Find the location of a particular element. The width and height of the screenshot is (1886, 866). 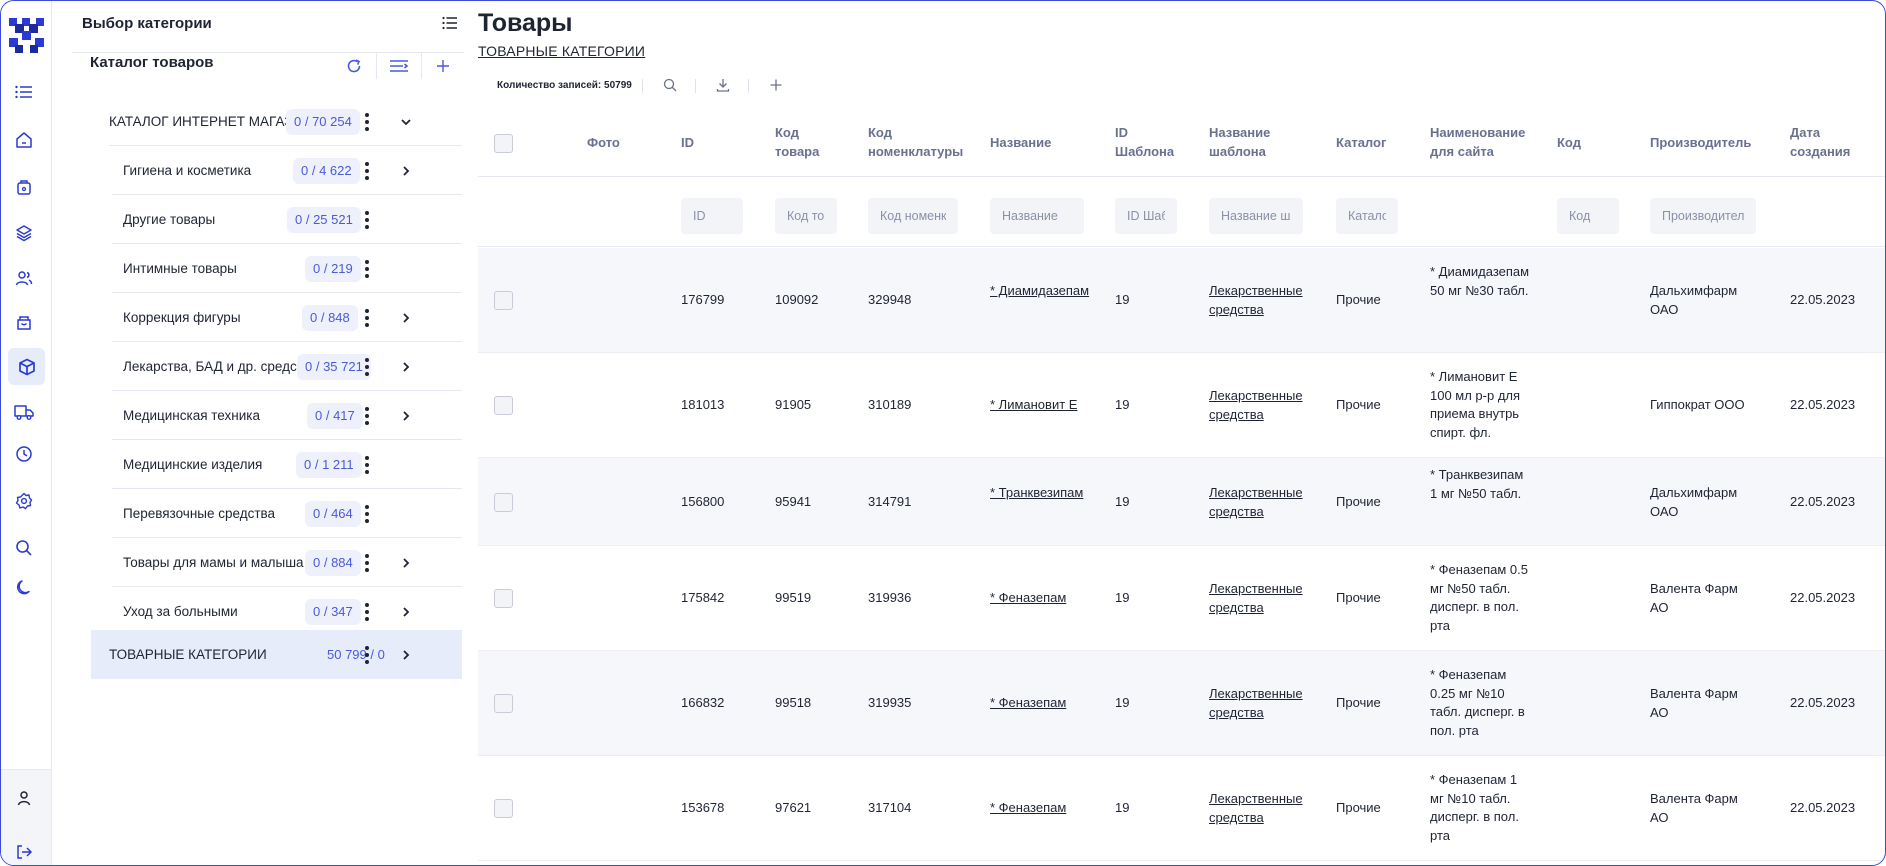

filter-code2-input is located at coordinates (1588, 216).